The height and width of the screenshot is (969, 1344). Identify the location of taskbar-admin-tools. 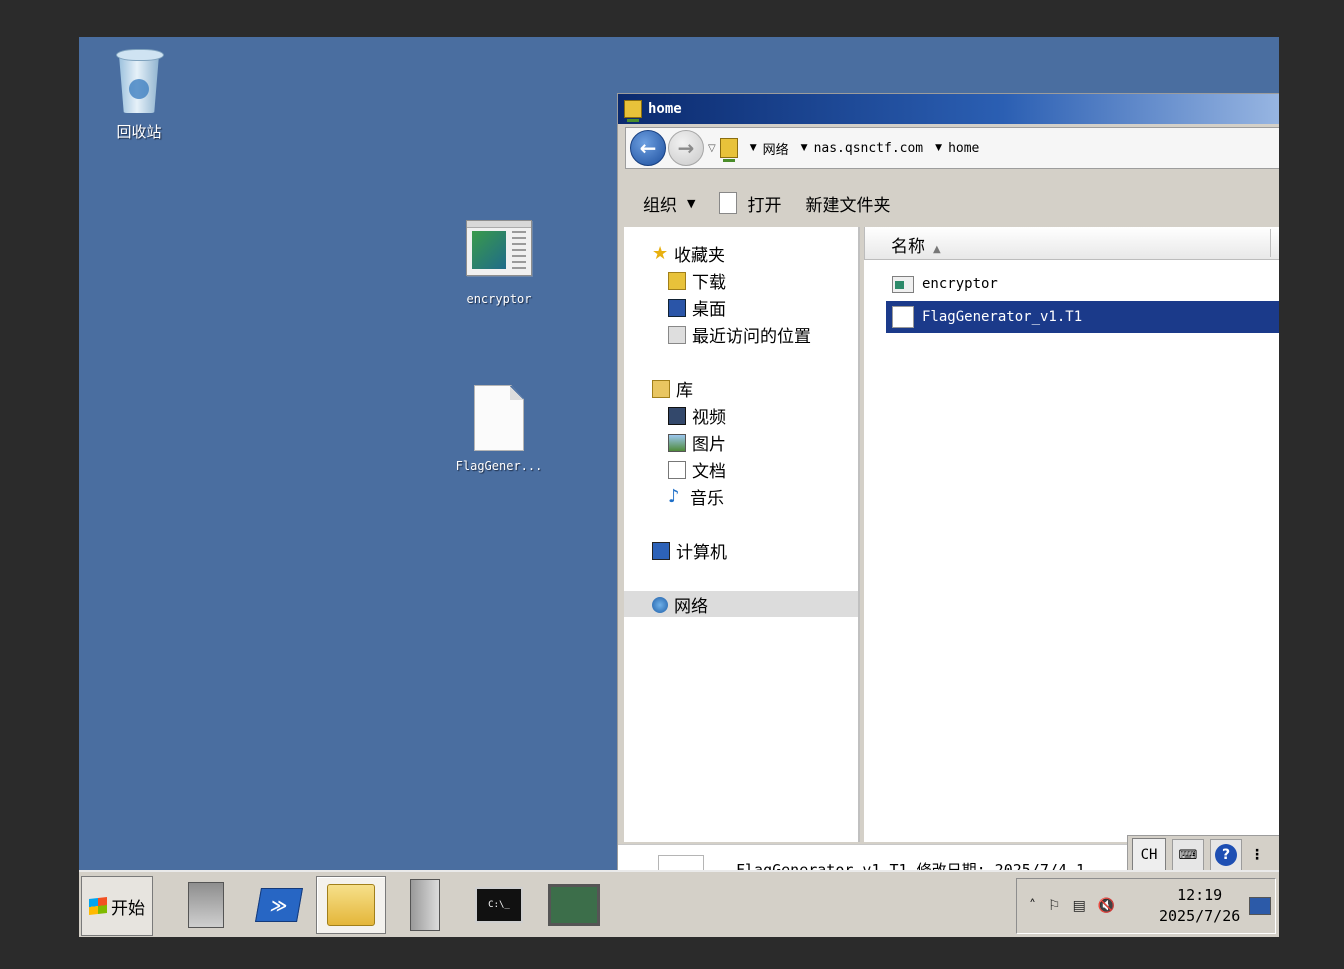
(425, 905).